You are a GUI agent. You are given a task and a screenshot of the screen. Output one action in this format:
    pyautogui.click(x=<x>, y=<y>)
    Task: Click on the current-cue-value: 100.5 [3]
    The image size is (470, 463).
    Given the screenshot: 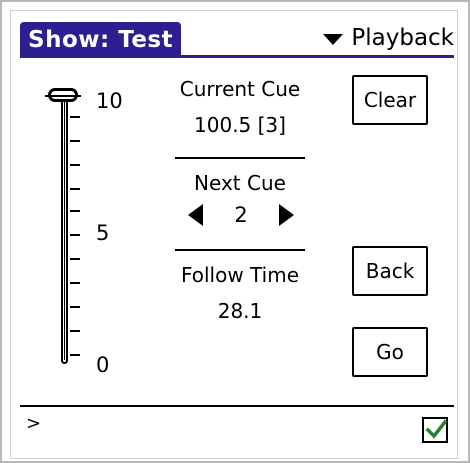 What is the action you would take?
    pyautogui.click(x=240, y=125)
    